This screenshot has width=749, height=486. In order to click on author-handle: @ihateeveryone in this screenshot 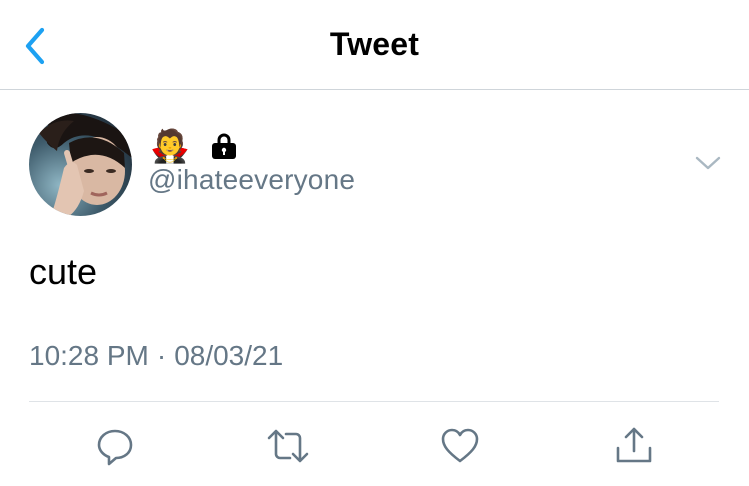, I will do `click(251, 180)`.